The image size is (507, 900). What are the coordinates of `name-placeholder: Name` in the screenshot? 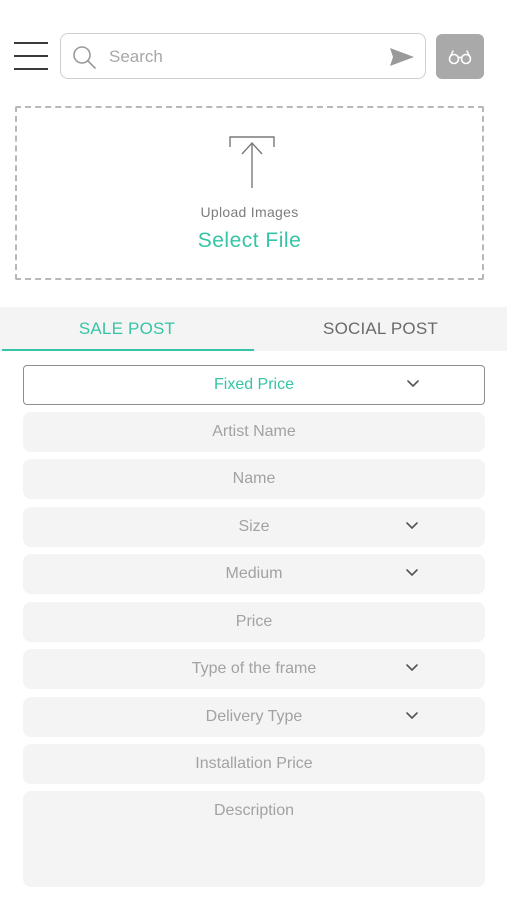 It's located at (254, 478).